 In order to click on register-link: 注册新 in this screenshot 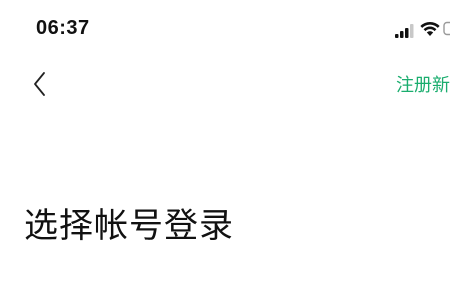, I will do `click(423, 84)`.